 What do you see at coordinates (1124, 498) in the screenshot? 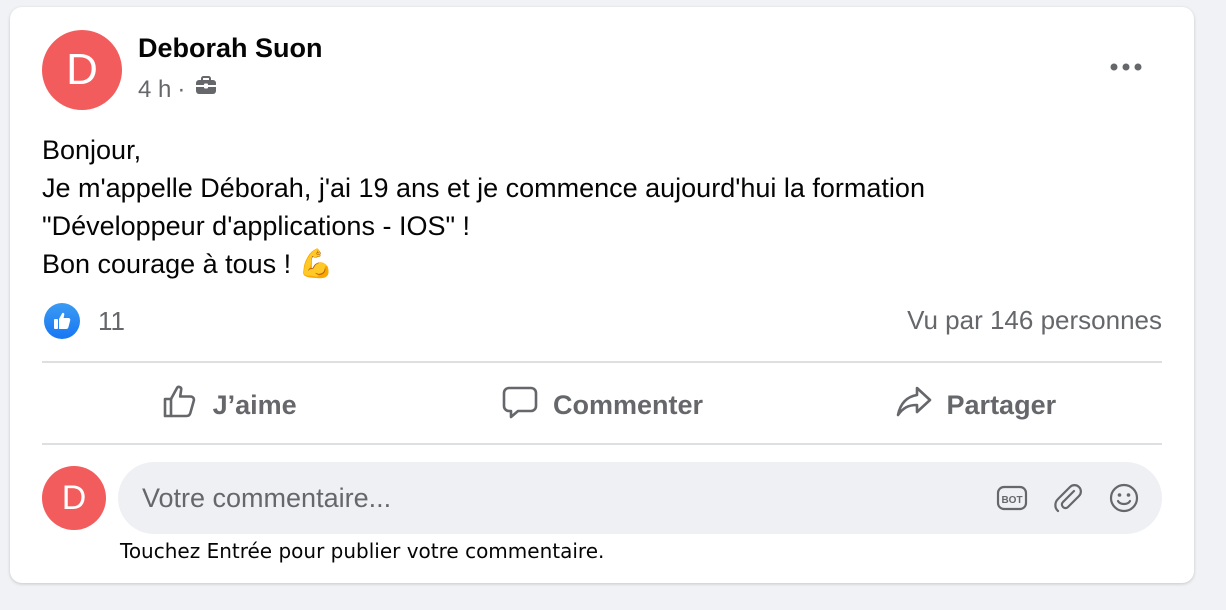
I see `smiley-icon` at bounding box center [1124, 498].